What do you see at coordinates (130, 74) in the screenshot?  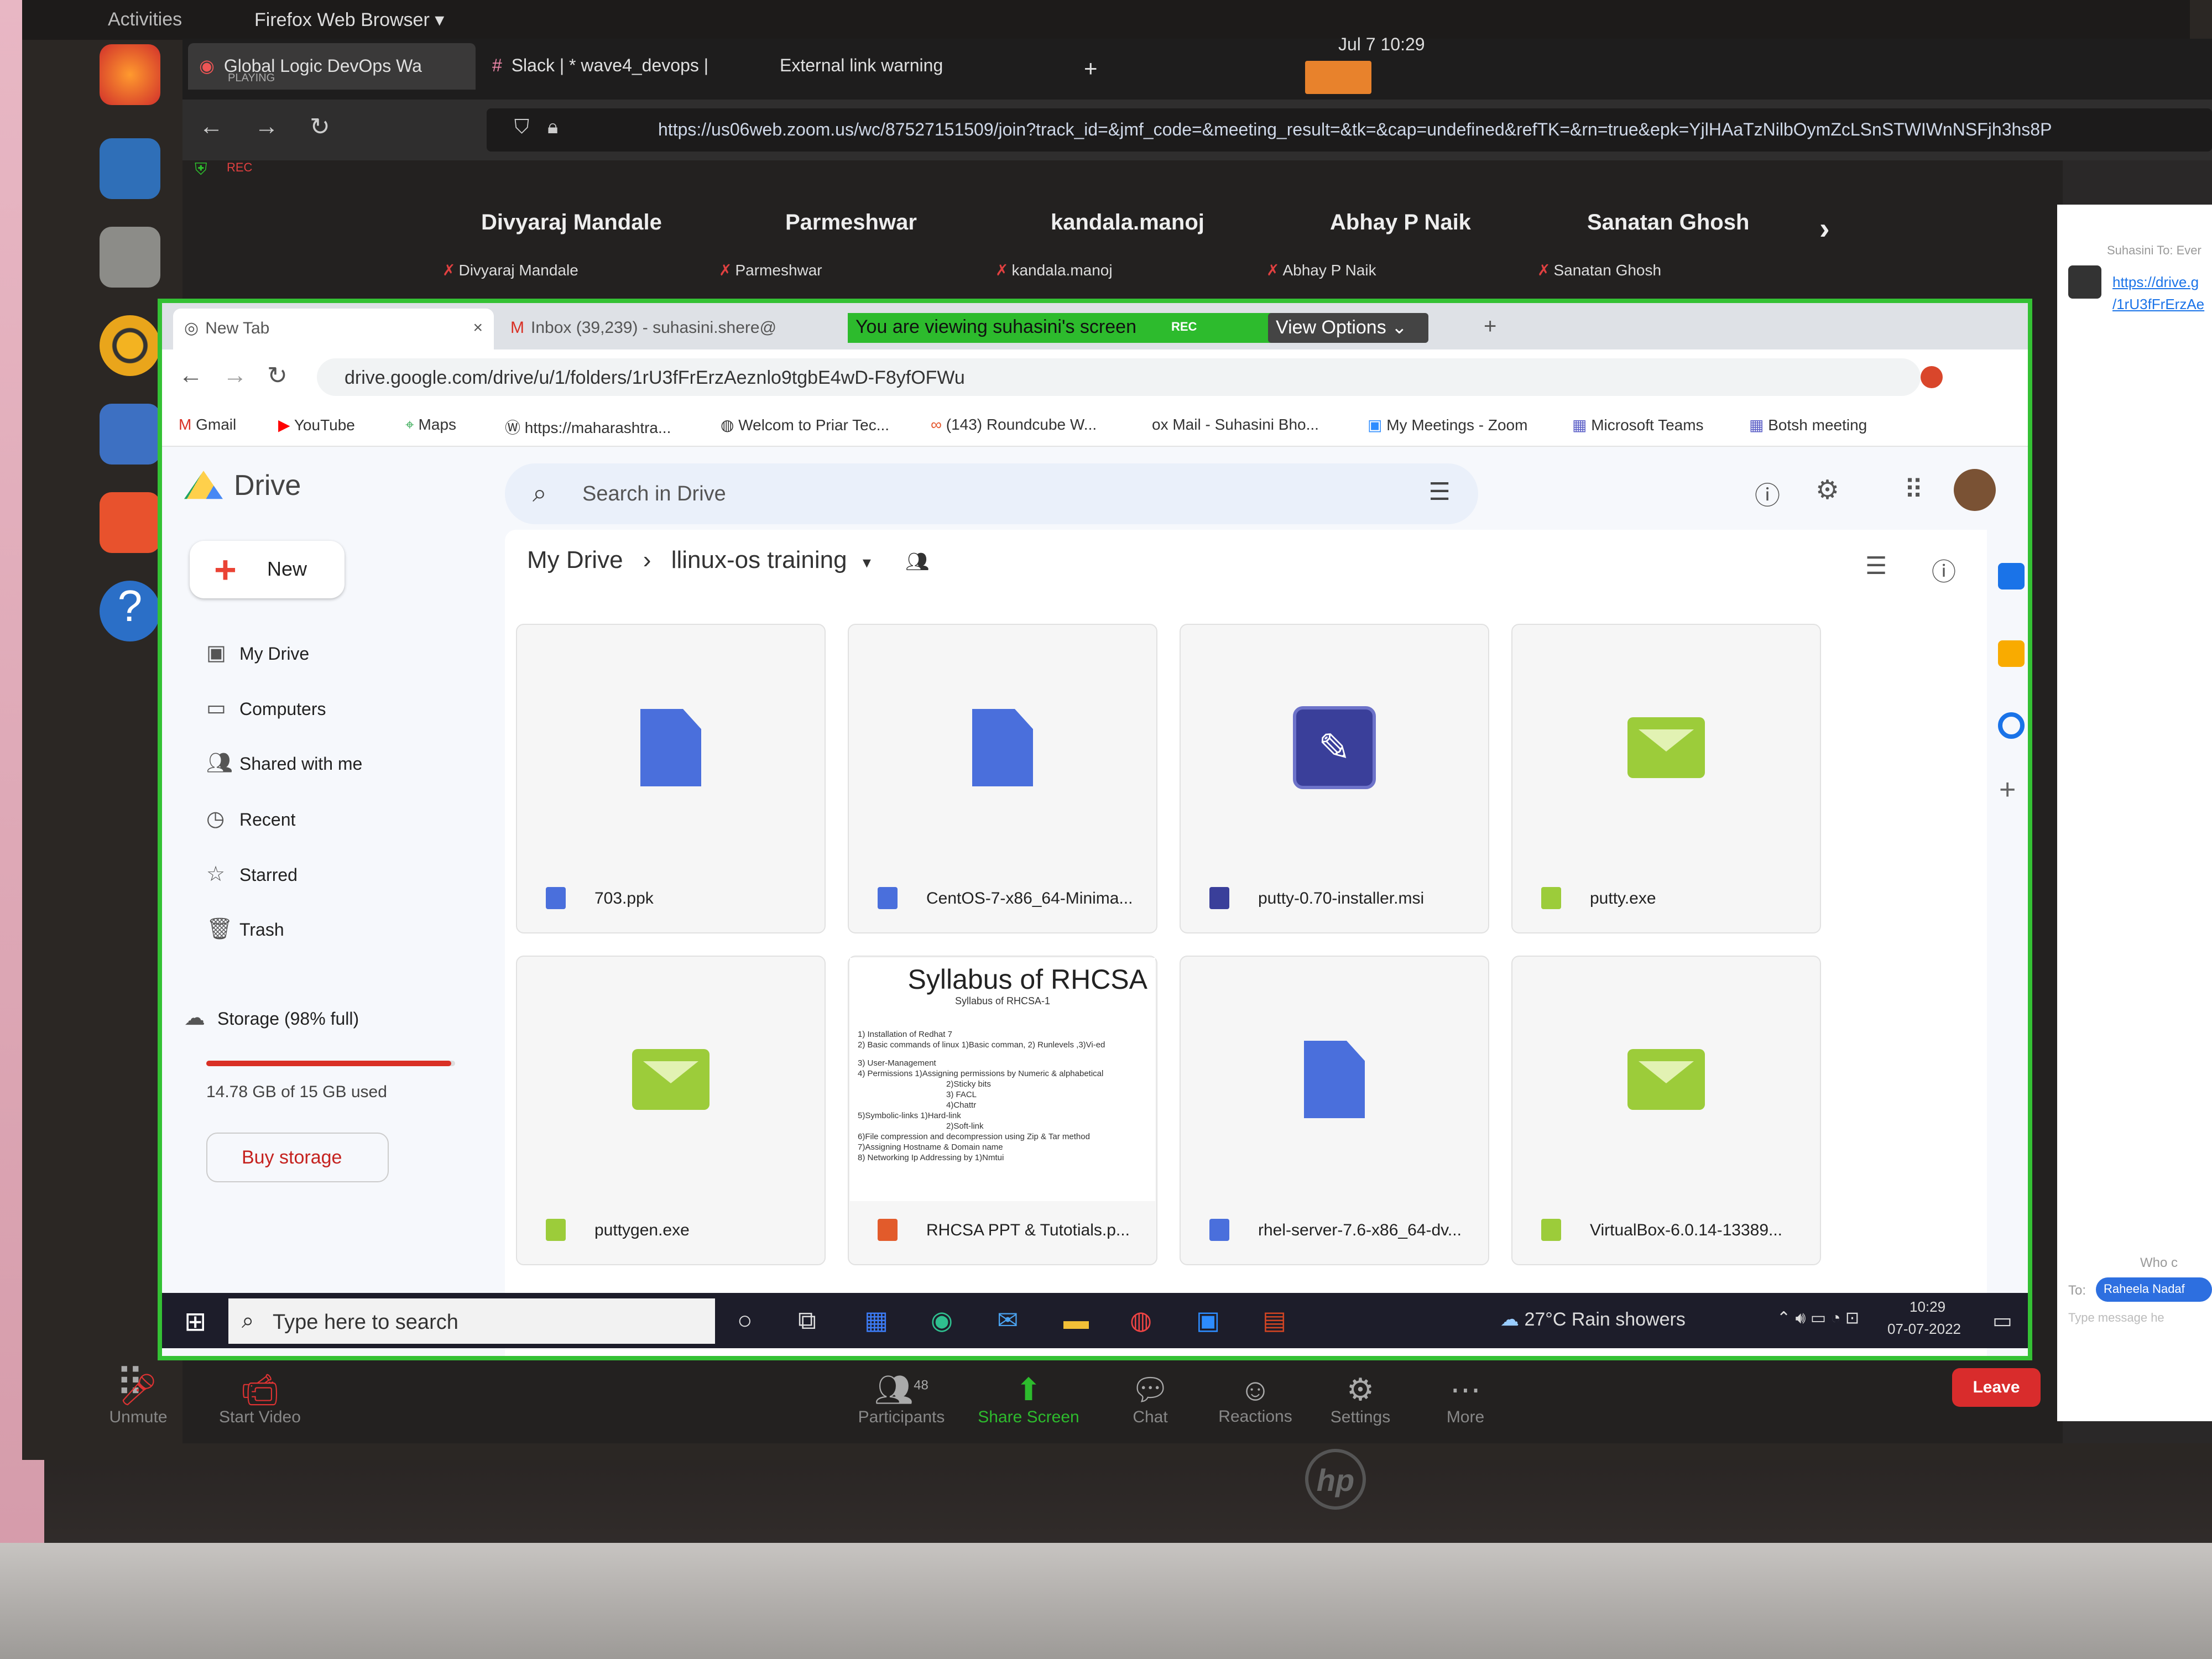 I see `firefox-icon` at bounding box center [130, 74].